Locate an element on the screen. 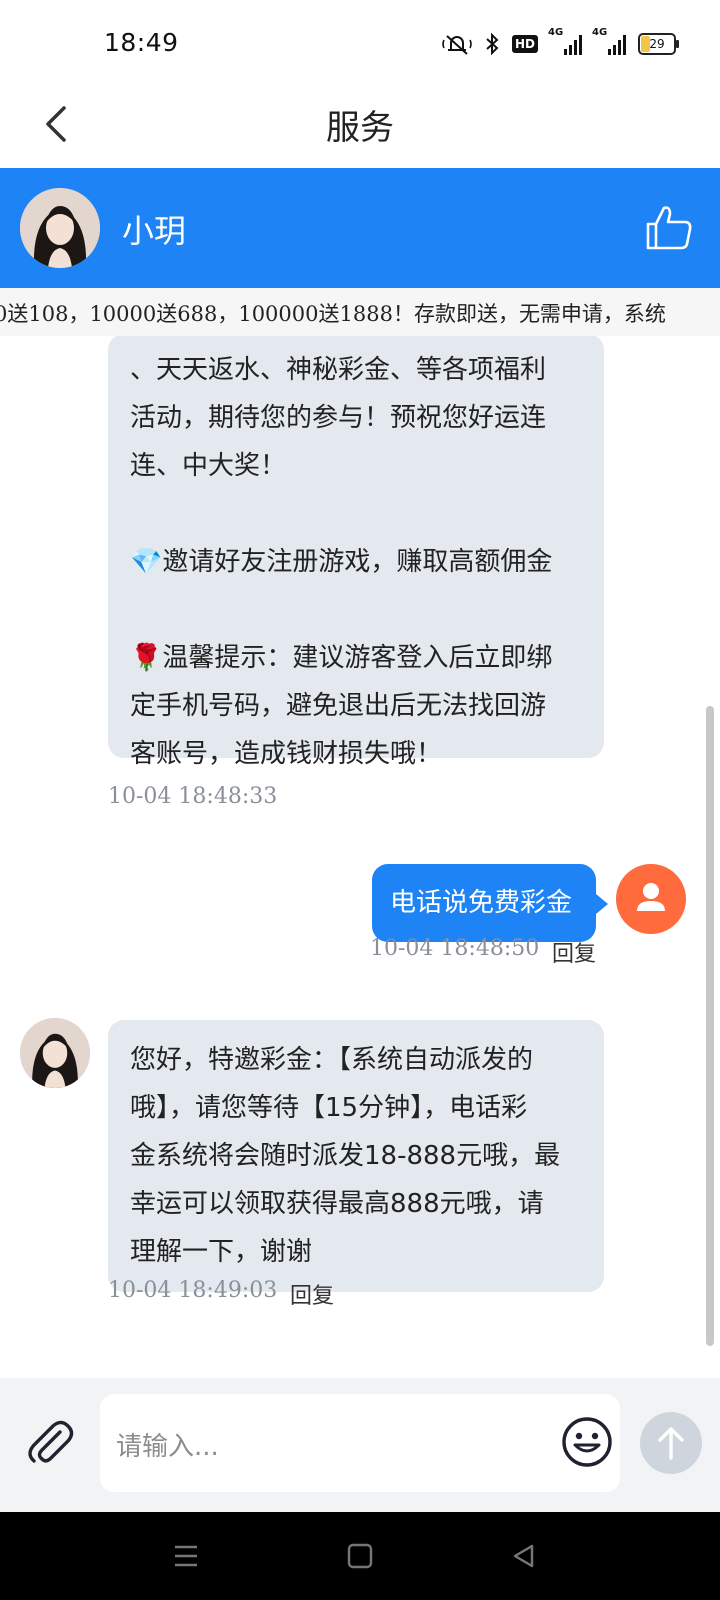 The image size is (720, 1600). nav-bar: 服务 is located at coordinates (360, 128).